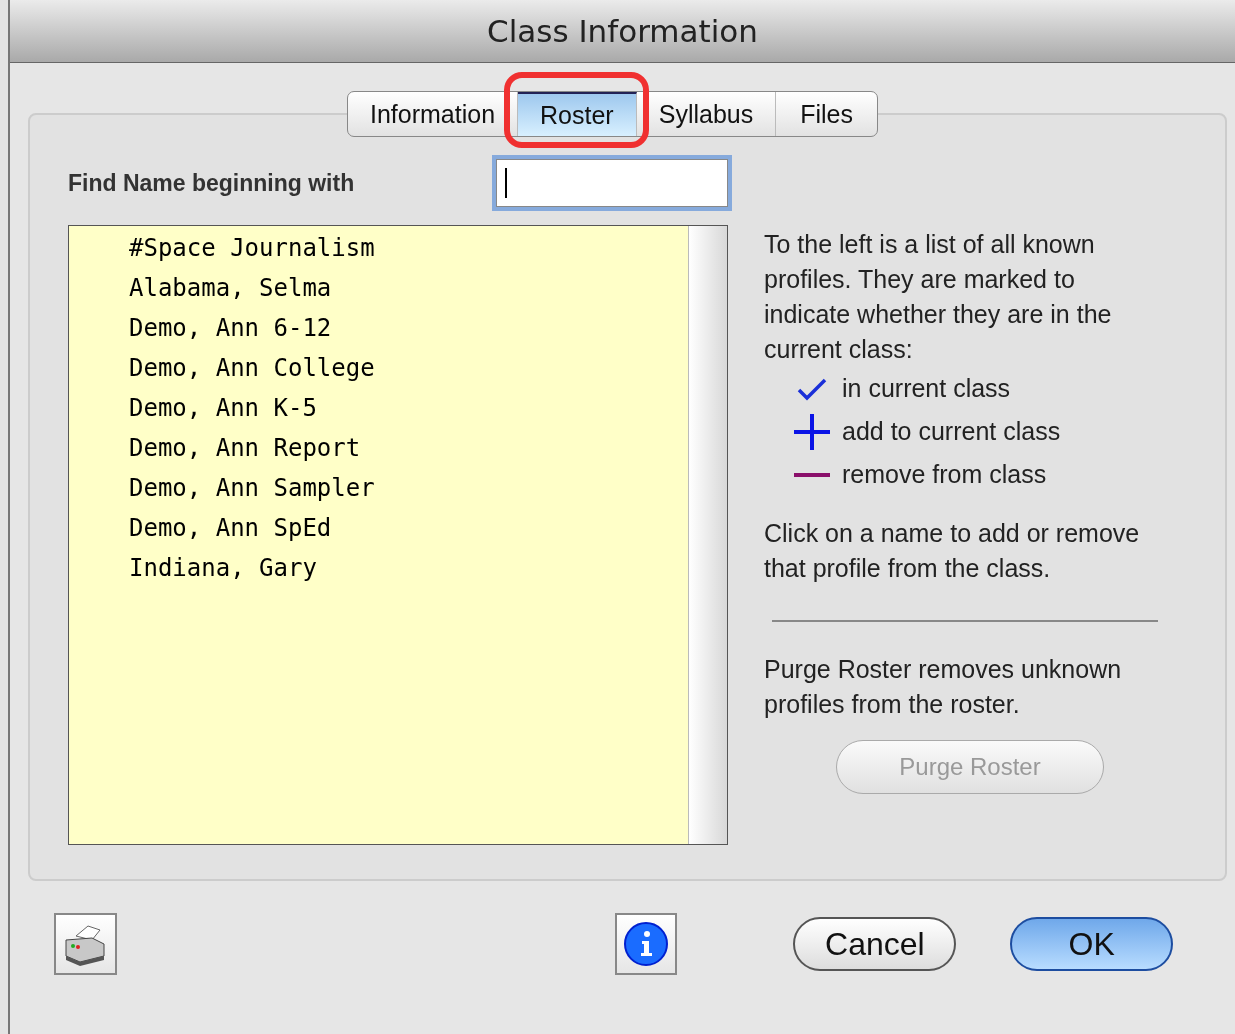 Image resolution: width=1235 pixels, height=1034 pixels. Describe the element at coordinates (622, 31) in the screenshot. I see `window-title: Class Information` at that location.